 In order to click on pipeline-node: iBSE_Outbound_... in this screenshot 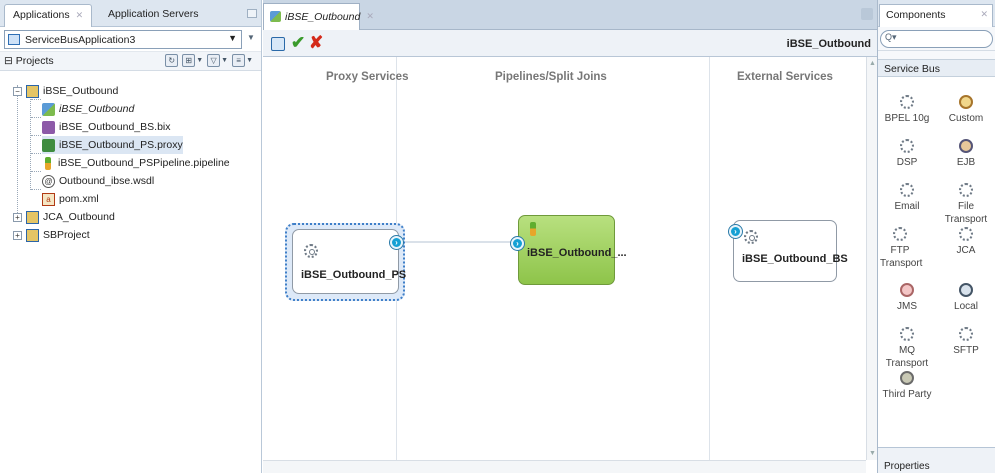, I will do `click(572, 250)`.